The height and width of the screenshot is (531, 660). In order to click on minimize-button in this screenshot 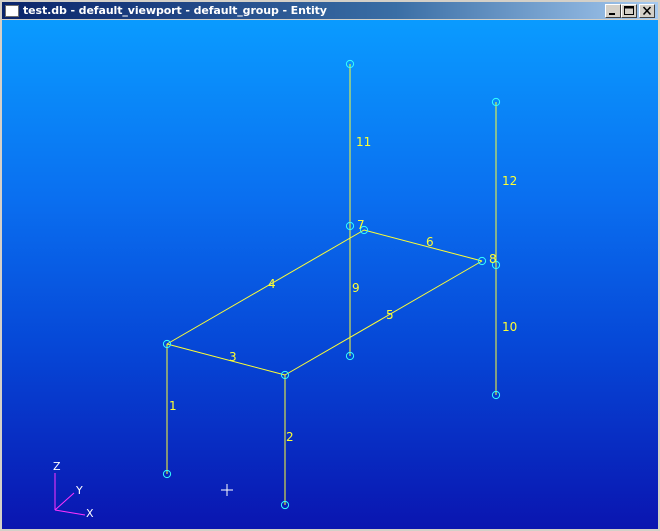, I will do `click(613, 11)`.